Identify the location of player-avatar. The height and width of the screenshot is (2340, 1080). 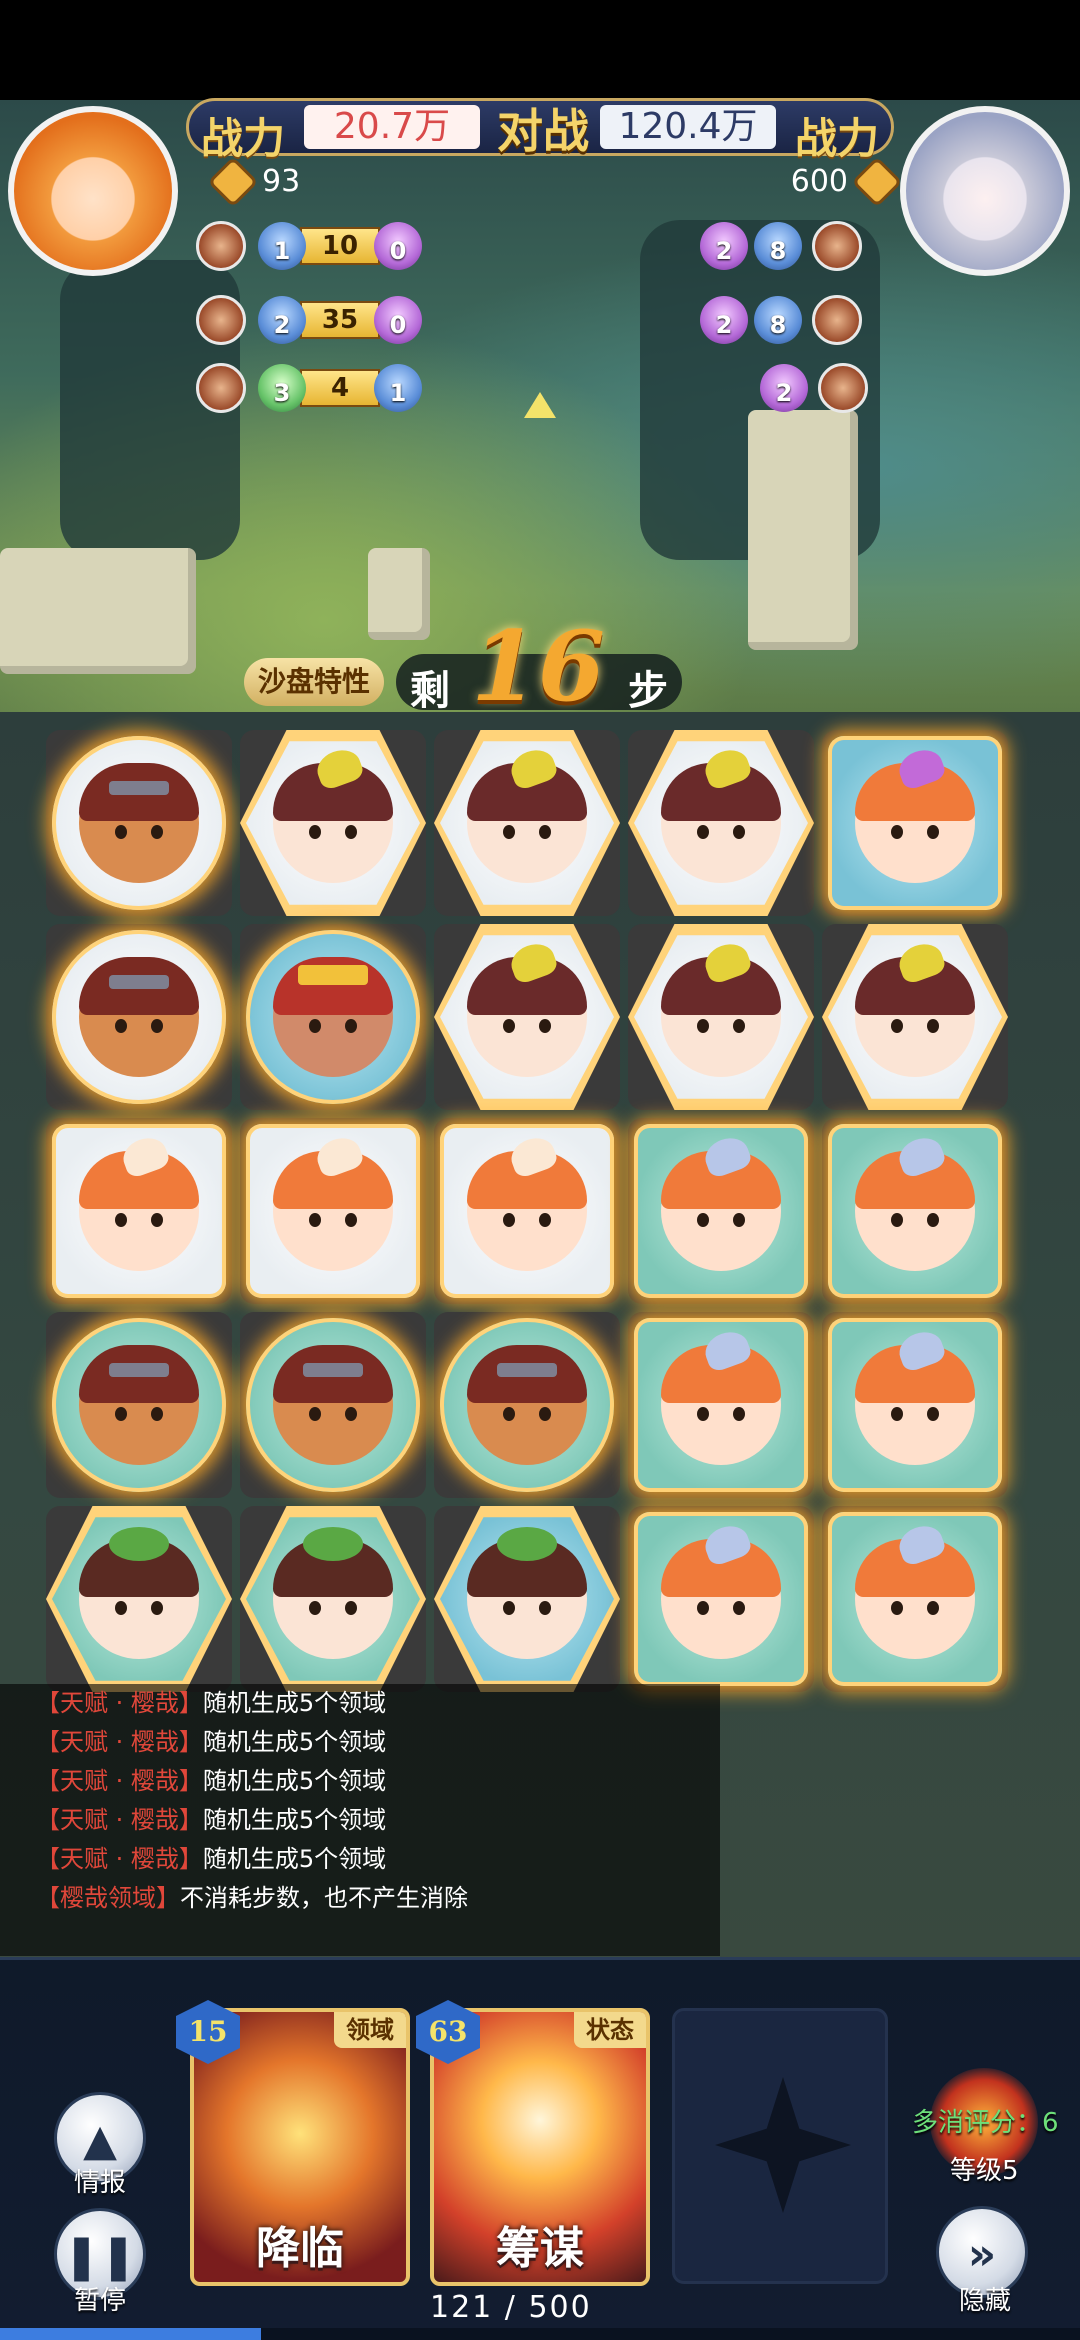
(93, 191).